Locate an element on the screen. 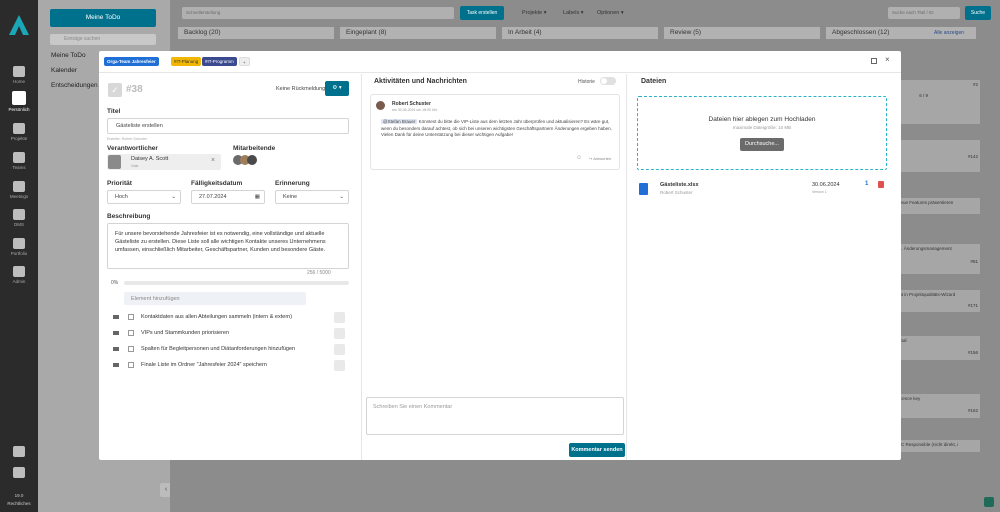 The height and width of the screenshot is (512, 1000). reply-link: ↪ Antworten is located at coordinates (600, 158).